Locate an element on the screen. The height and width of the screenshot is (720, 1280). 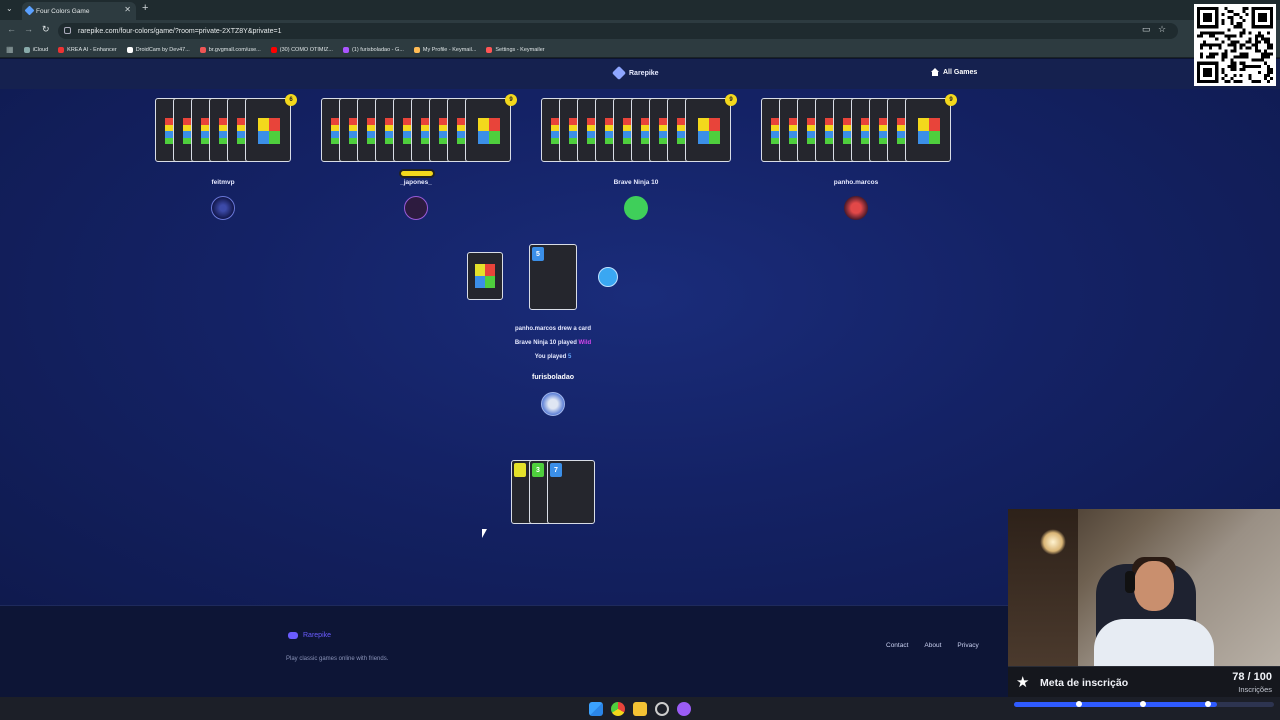
qr-code is located at coordinates (1235, 45).